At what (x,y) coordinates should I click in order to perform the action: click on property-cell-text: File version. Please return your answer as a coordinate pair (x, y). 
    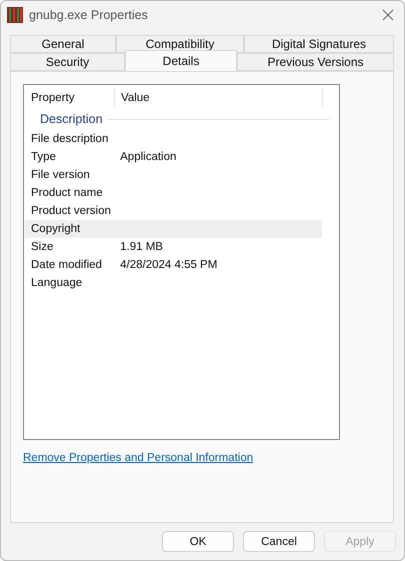
    Looking at the image, I should click on (60, 175).